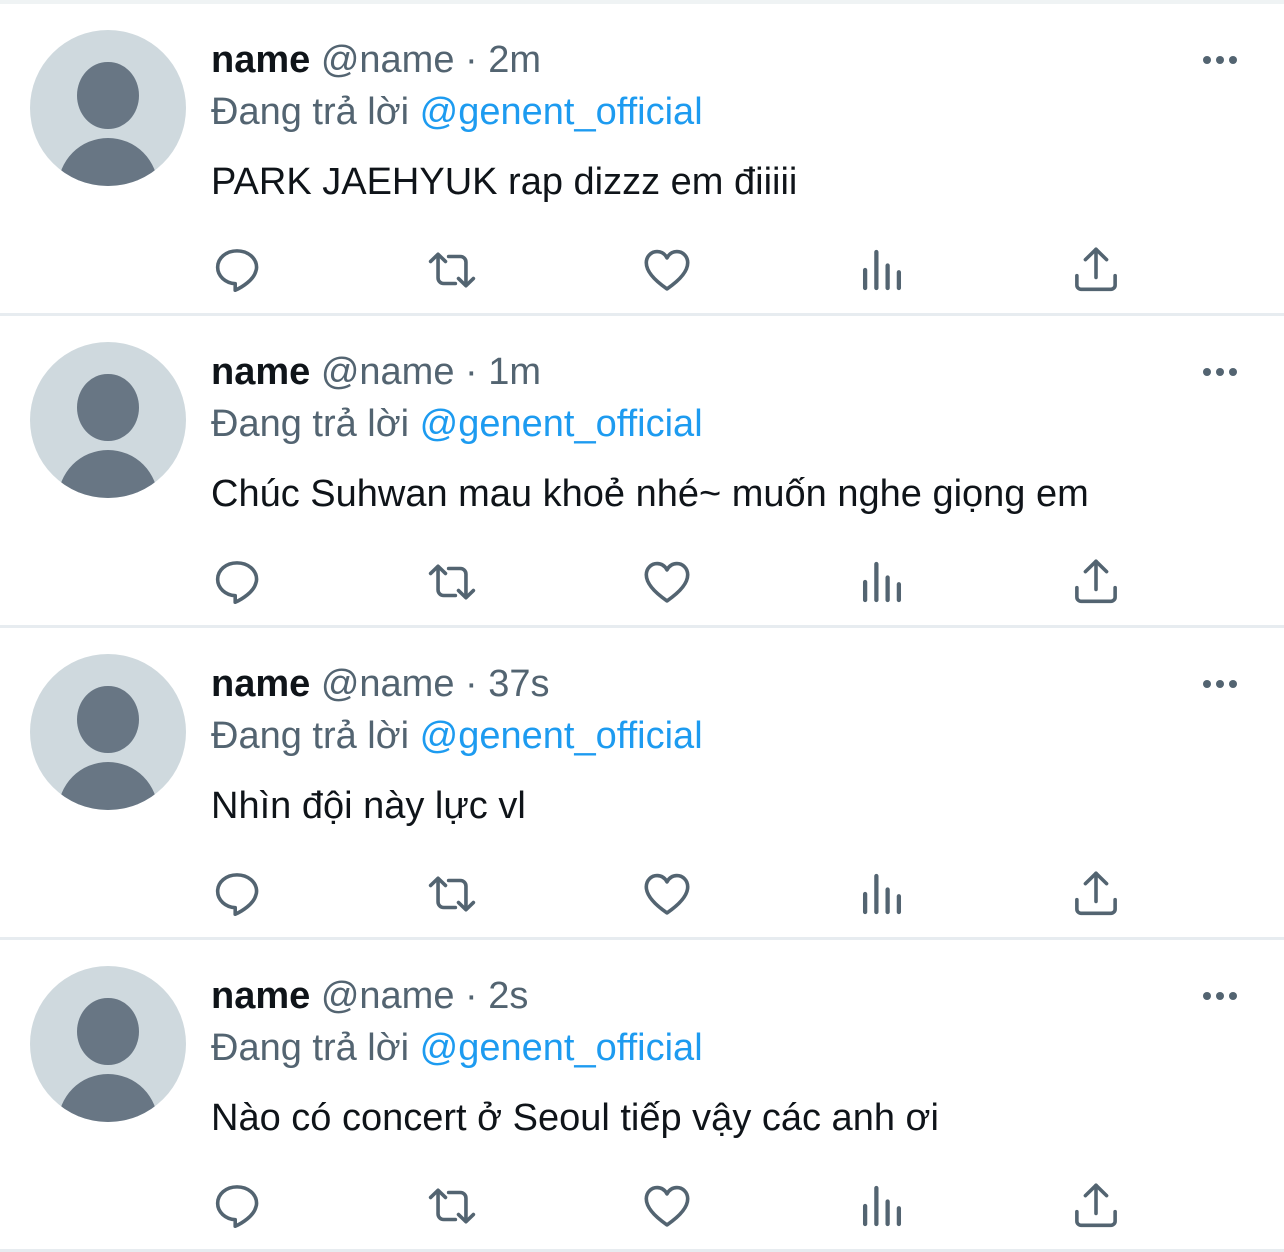 This screenshot has width=1284, height=1252. I want to click on timestamp: 37s, so click(518, 684).